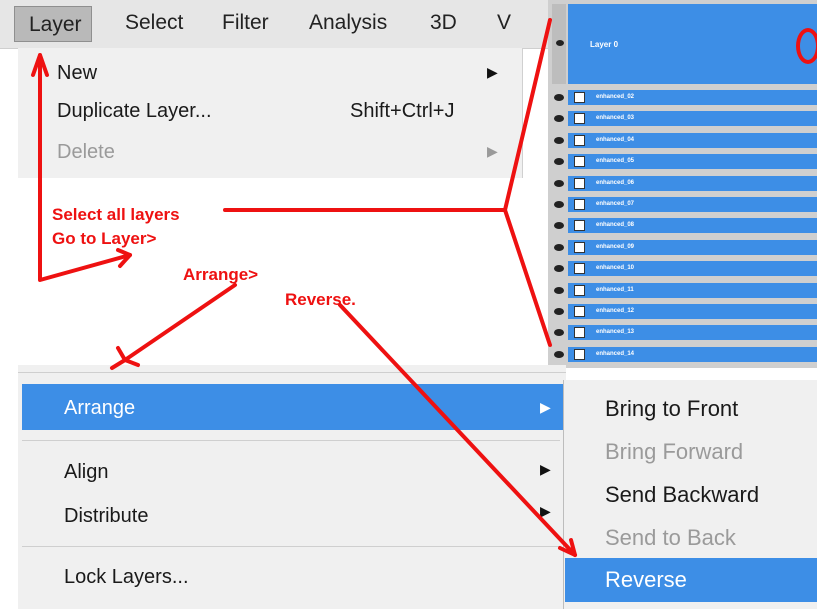 Image resolution: width=817 pixels, height=609 pixels. I want to click on arrow-to-reverse, so click(457, 430).